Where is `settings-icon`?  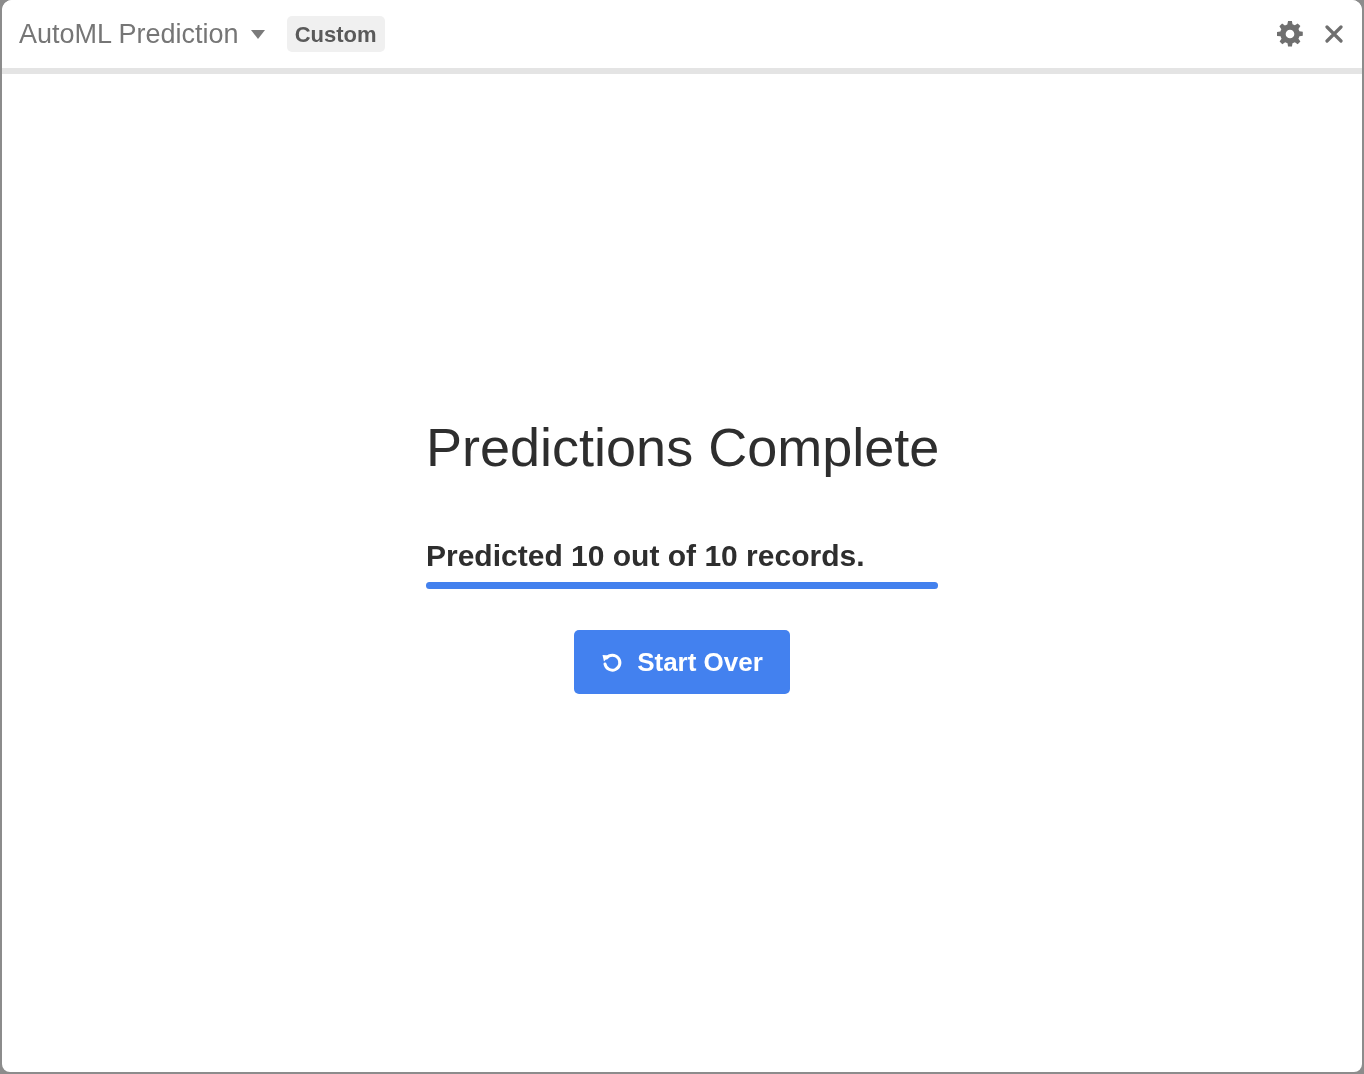
settings-icon is located at coordinates (1290, 34).